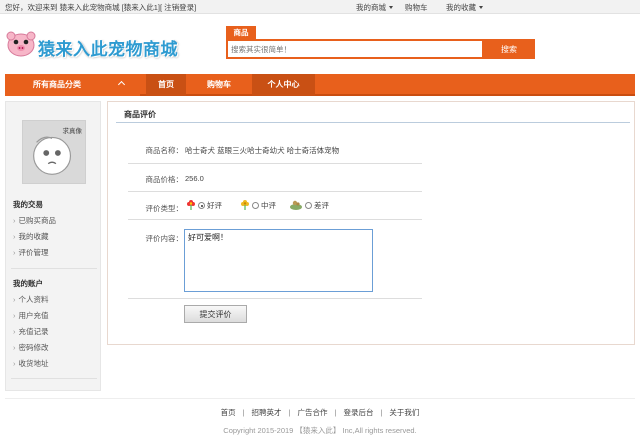 This screenshot has width=640, height=441. Describe the element at coordinates (283, 85) in the screenshot. I see `nav-user-center: 个人中心` at that location.